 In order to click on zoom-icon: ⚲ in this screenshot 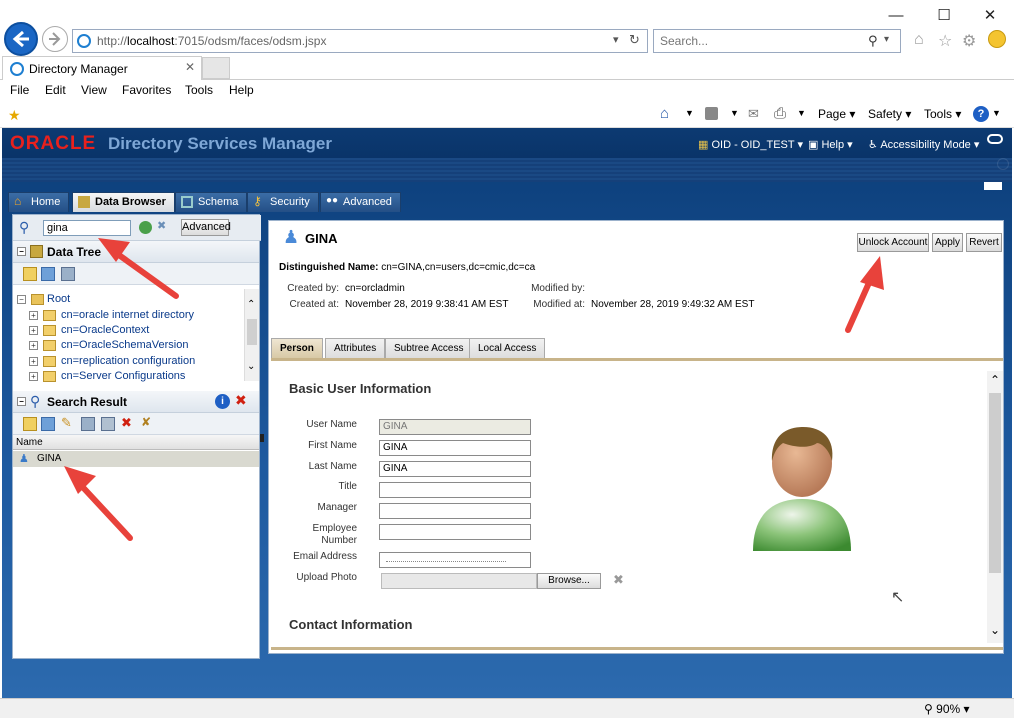, I will do `click(928, 709)`.